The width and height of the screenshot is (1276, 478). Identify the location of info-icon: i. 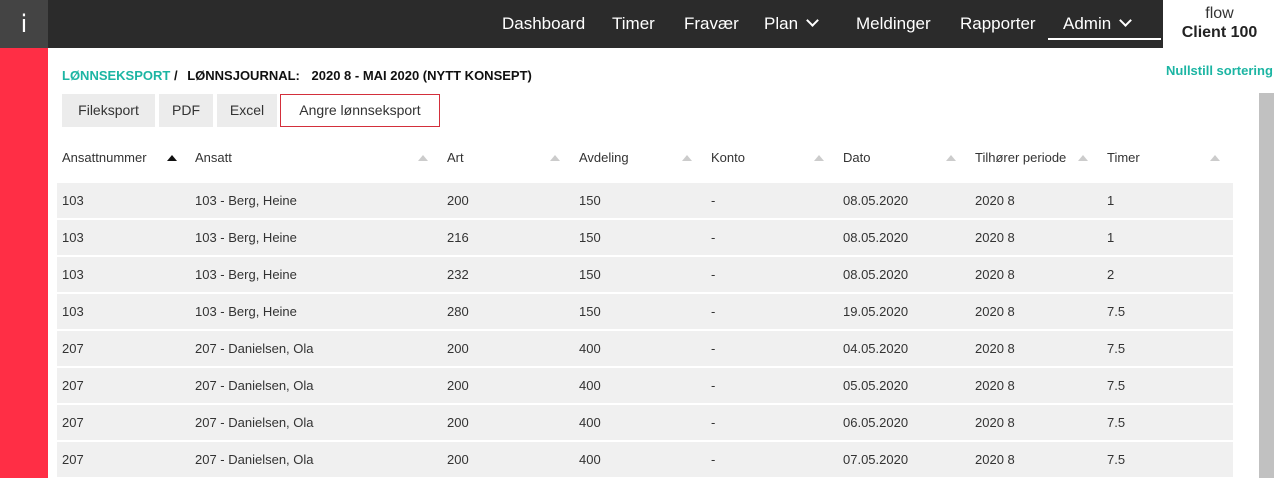
(24, 24).